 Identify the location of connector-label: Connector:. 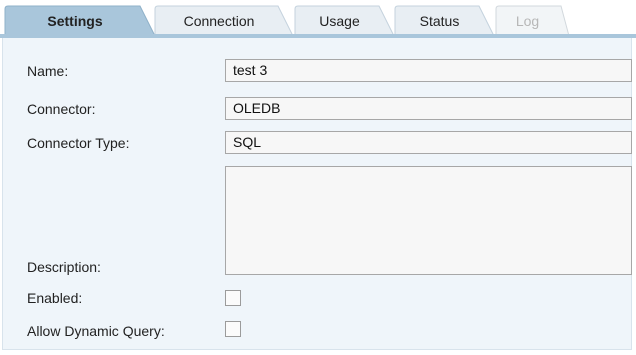
(61, 109).